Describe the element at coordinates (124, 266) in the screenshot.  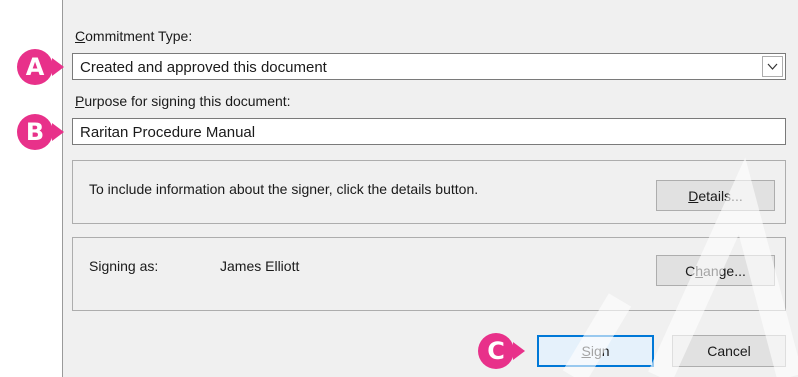
I see `signing-as-label: Signing as:` at that location.